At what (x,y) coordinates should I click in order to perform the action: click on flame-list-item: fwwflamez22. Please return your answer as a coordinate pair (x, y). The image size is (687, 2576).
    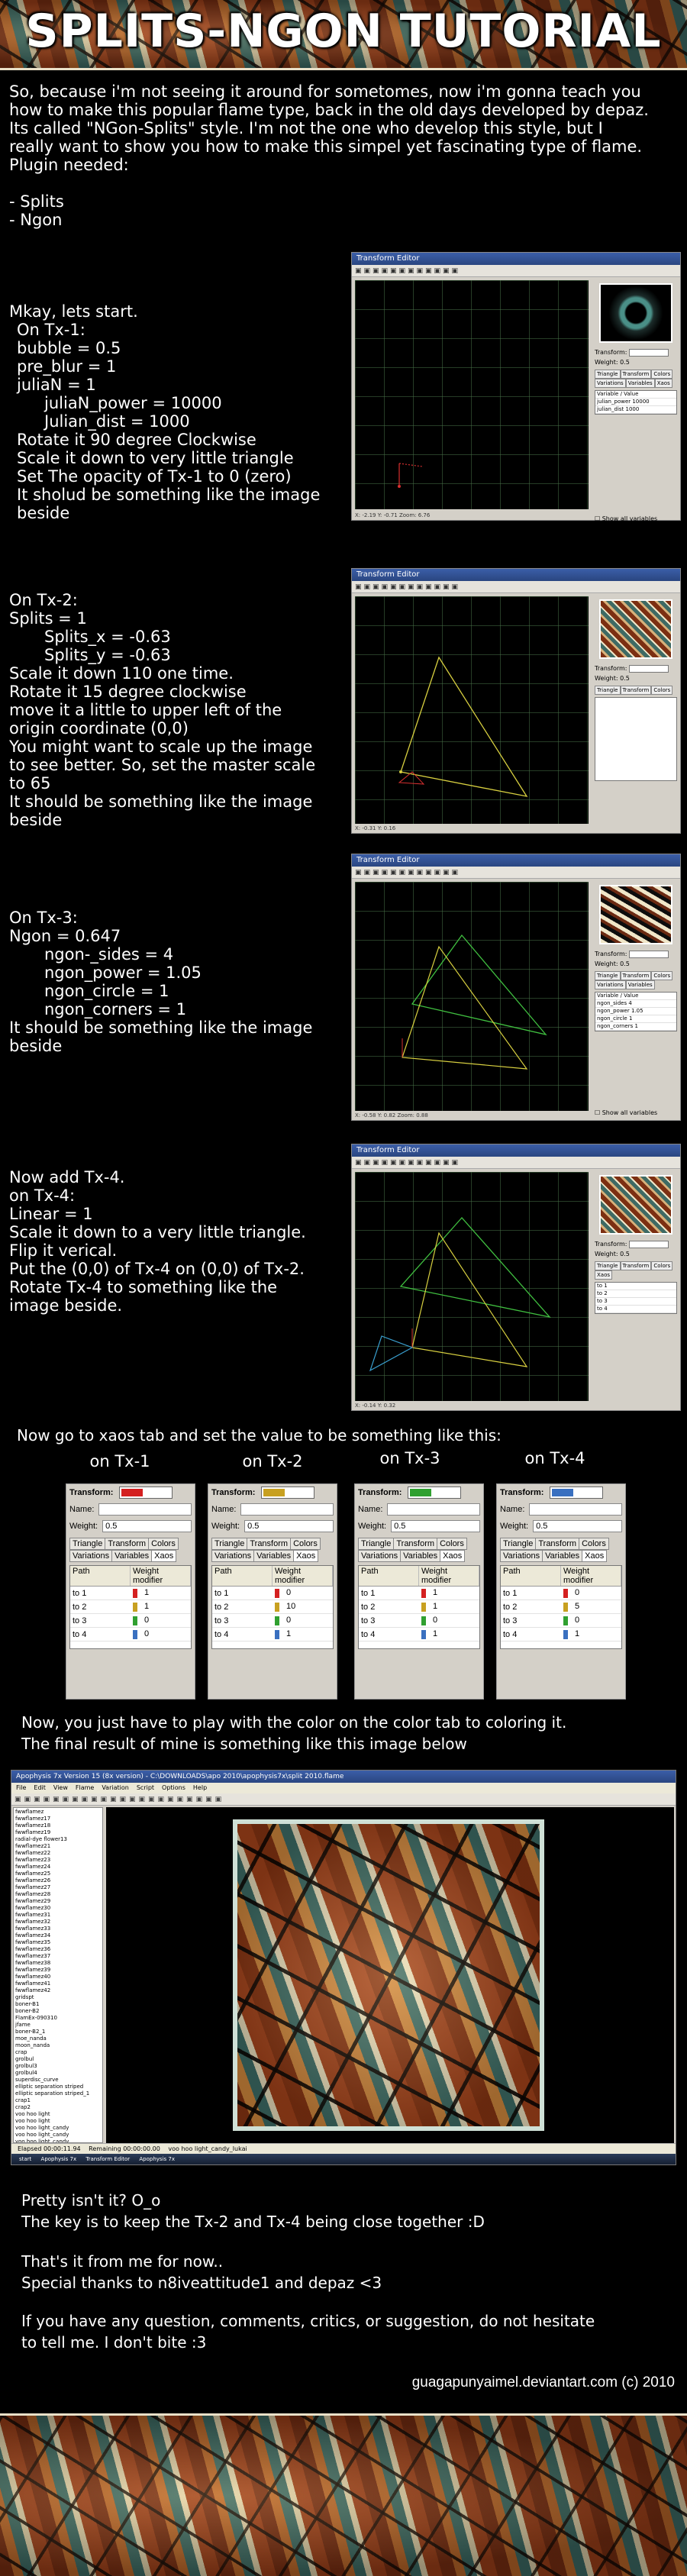
    Looking at the image, I should click on (58, 1853).